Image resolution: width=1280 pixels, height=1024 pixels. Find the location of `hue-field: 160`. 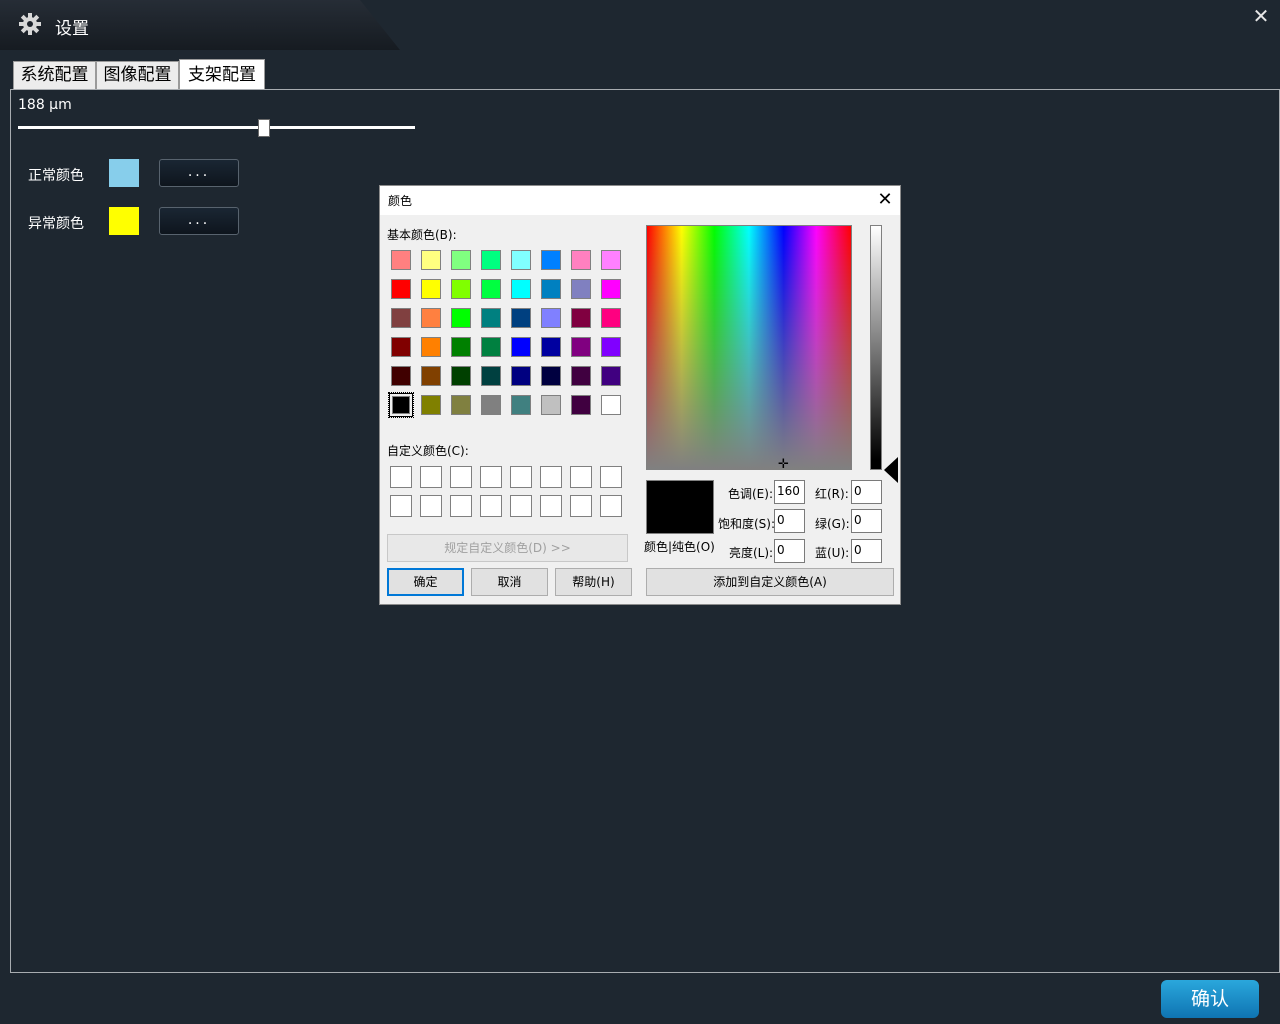

hue-field: 160 is located at coordinates (789, 492).